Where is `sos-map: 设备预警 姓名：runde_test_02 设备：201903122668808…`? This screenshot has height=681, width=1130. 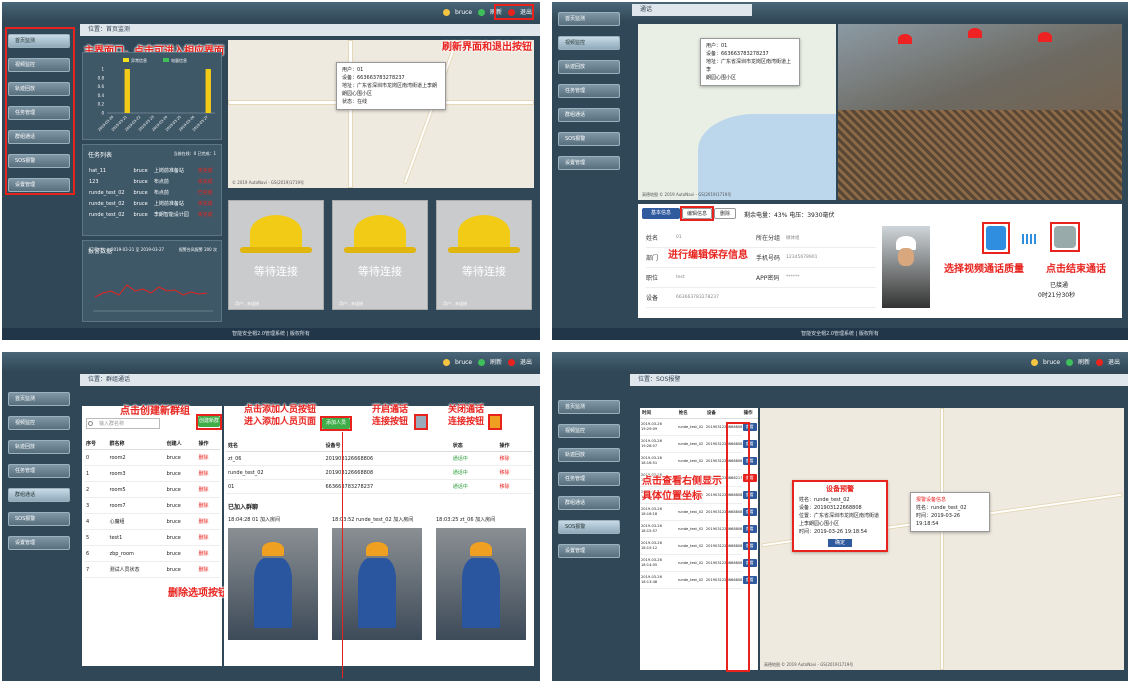 sos-map: 设备预警 姓名：runde_test_02 设备：201903122668808… is located at coordinates (942, 539).